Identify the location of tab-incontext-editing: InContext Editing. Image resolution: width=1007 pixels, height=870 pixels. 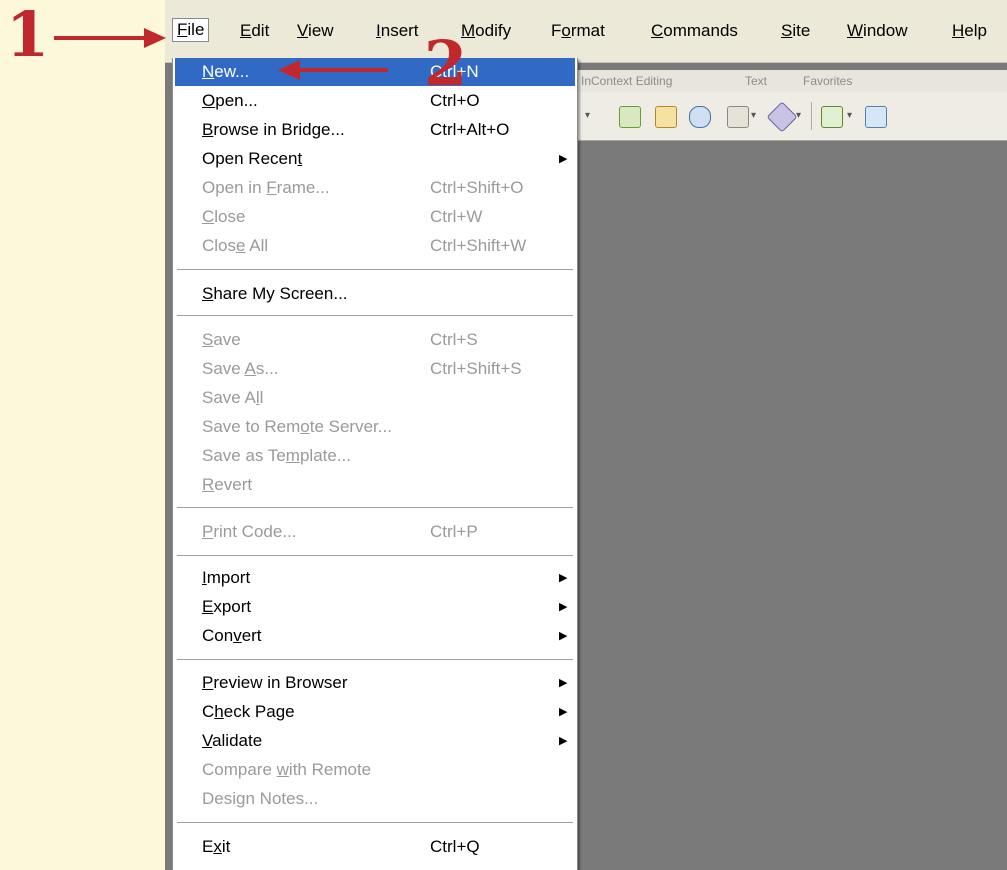
(626, 81).